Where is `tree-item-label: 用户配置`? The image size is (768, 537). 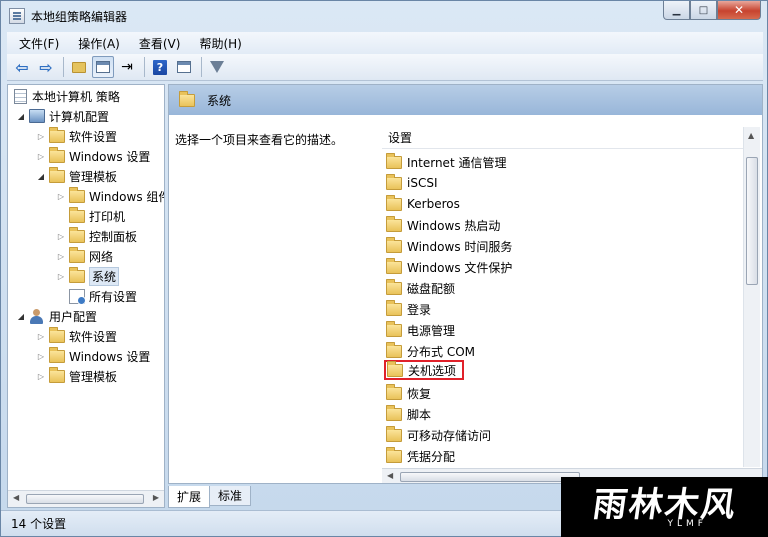 tree-item-label: 用户配置 is located at coordinates (73, 316).